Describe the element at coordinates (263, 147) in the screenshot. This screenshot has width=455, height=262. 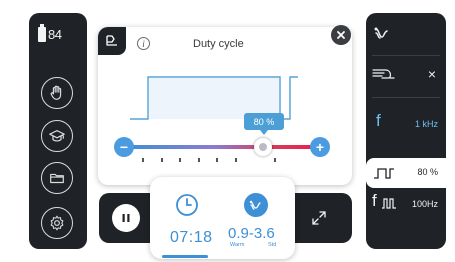
I see `duty-cycle-slider-thumb` at that location.